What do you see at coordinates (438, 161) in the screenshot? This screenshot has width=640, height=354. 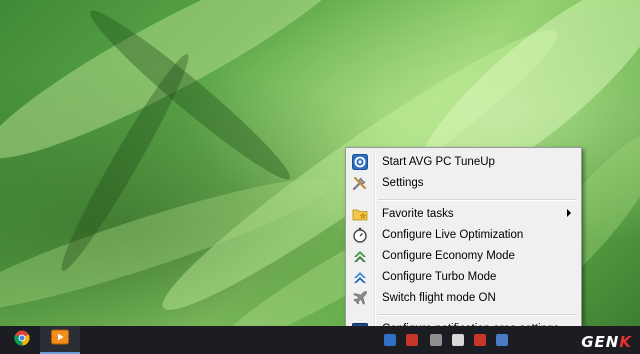 I see `menu-item-label: Start AVG PC TuneUp` at bounding box center [438, 161].